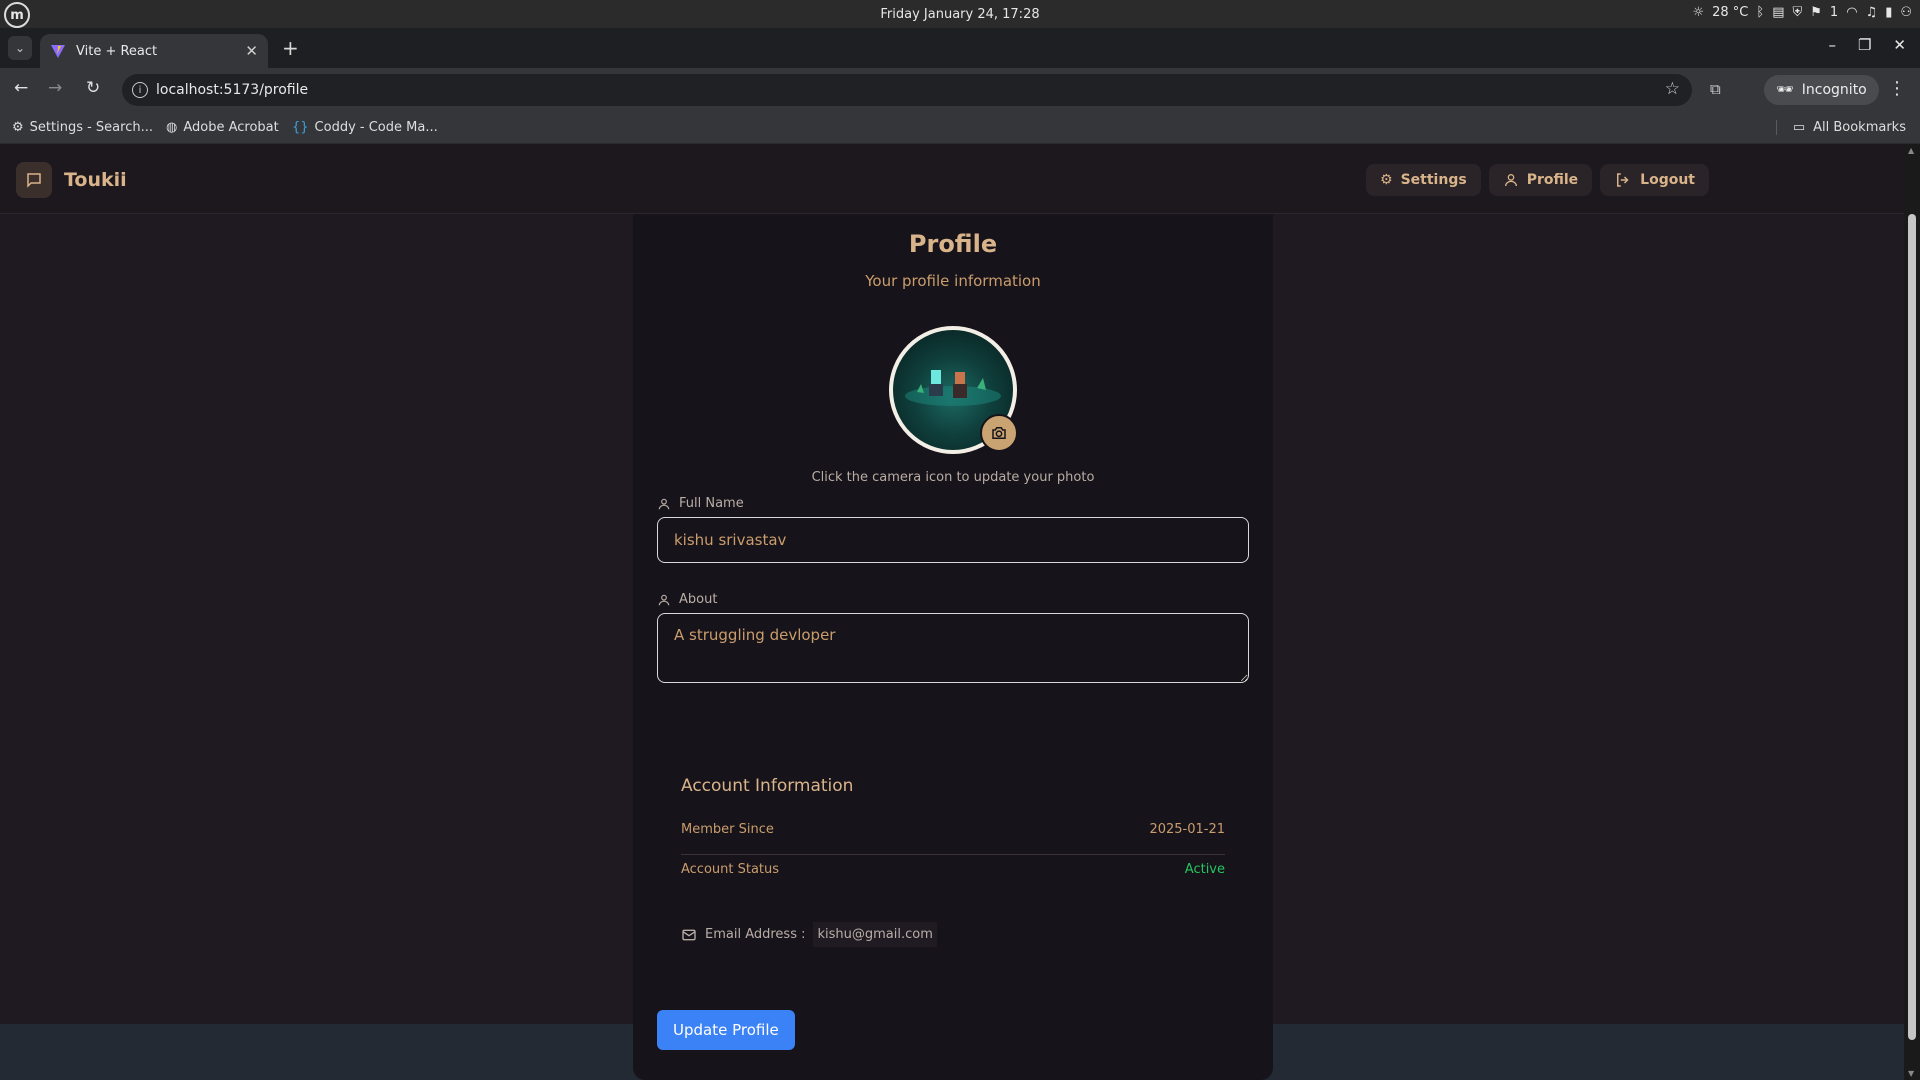  I want to click on nav-label: Profile, so click(1552, 180).